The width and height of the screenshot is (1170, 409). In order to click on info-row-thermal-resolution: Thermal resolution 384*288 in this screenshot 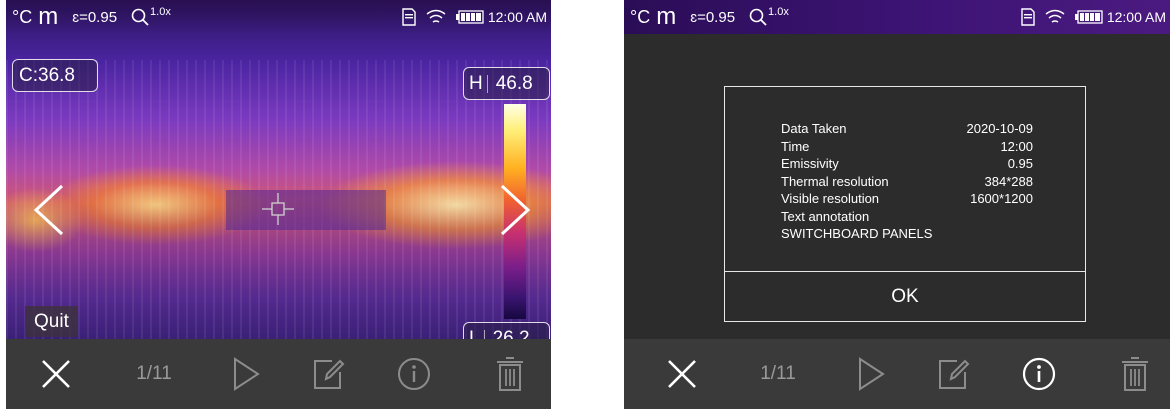, I will do `click(907, 182)`.